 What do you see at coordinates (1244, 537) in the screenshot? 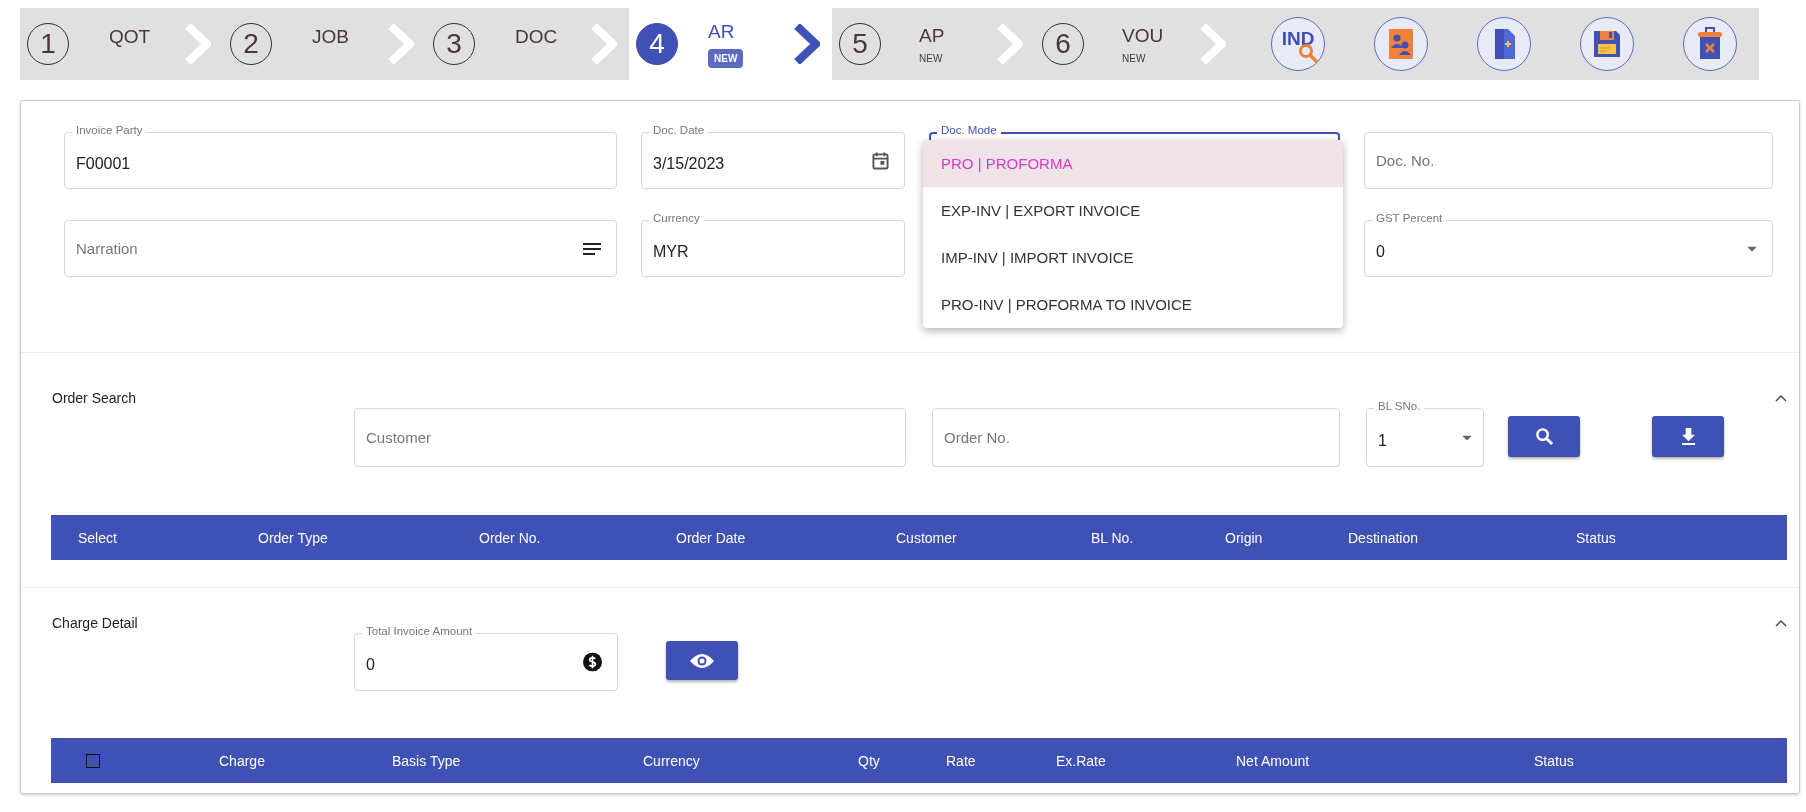
I see `column-header: Origin` at bounding box center [1244, 537].